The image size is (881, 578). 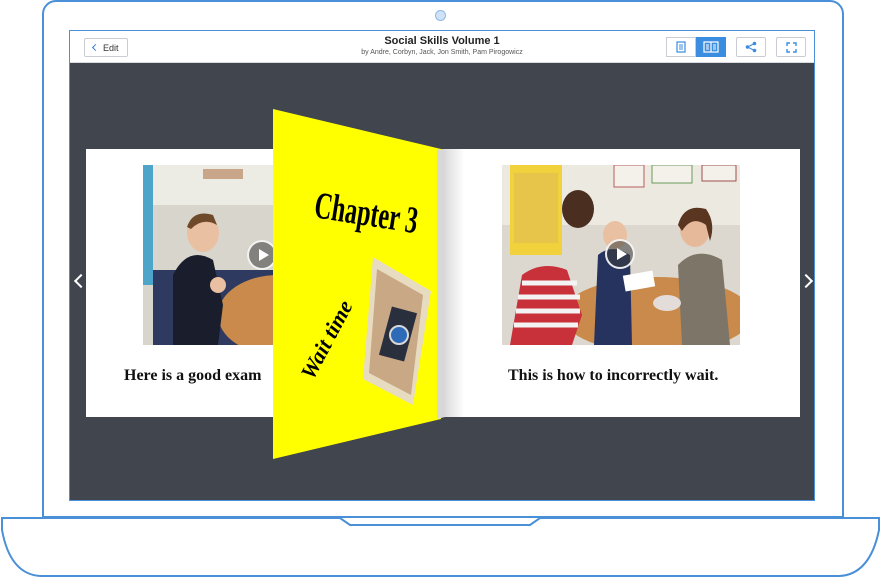 I want to click on turning-page: Chapter 3 Wait time, so click(x=359, y=284).